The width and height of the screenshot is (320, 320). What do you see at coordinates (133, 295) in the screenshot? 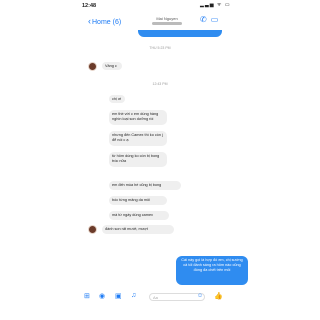
I see `microphone-icon: ♫` at bounding box center [133, 295].